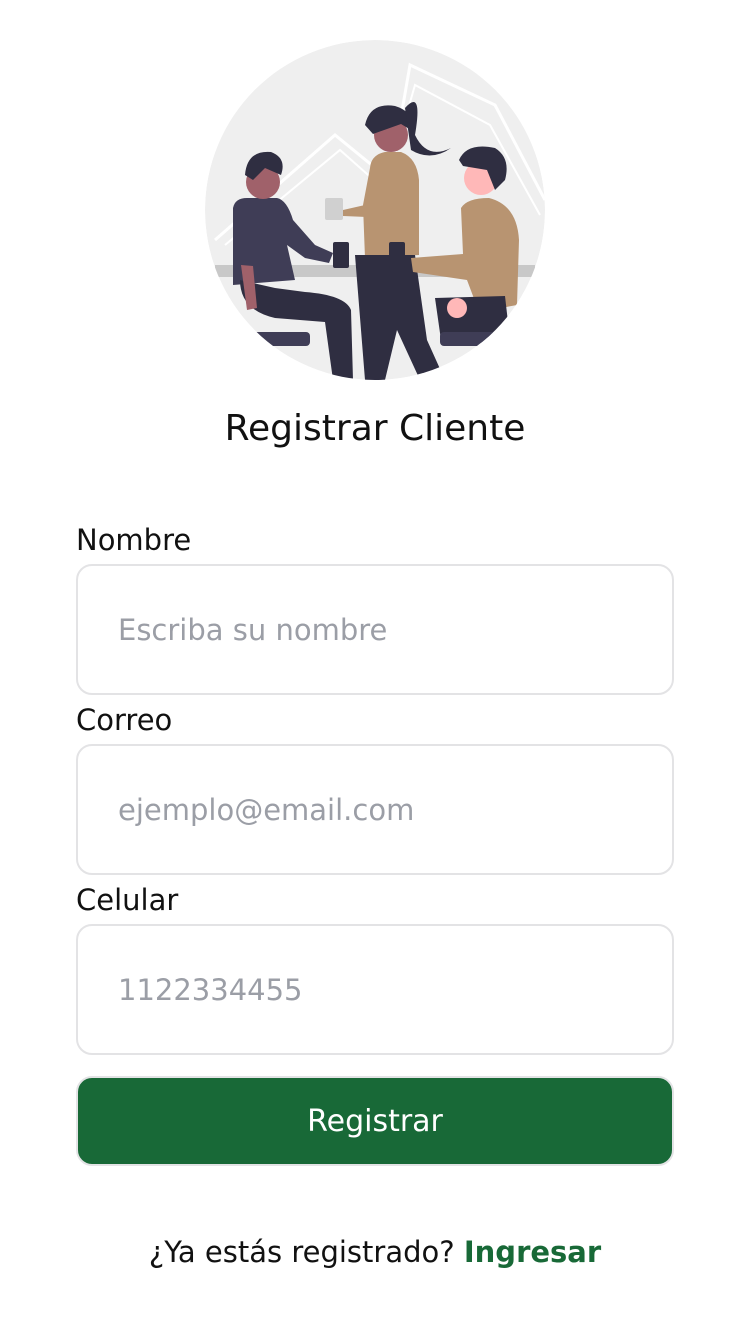 The image size is (750, 1334). I want to click on email-field-group: Correo, so click(375, 790).